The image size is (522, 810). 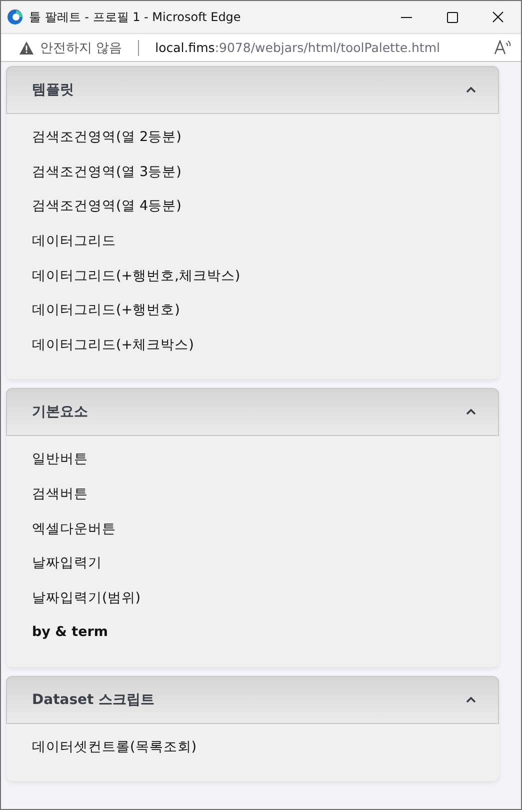 What do you see at coordinates (498, 17) in the screenshot?
I see `close-icon` at bounding box center [498, 17].